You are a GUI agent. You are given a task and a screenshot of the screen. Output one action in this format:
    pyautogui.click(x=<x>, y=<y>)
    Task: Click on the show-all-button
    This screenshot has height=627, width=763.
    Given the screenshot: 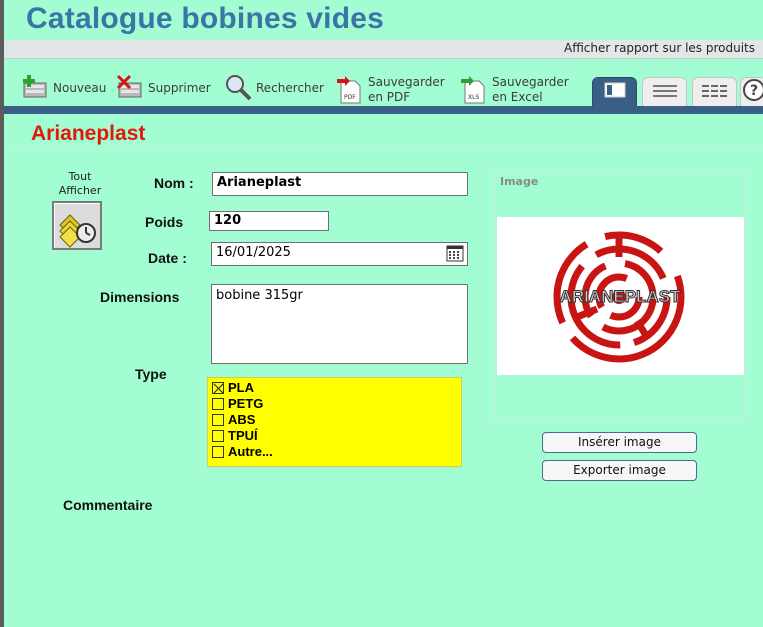 What is the action you would take?
    pyautogui.click(x=77, y=225)
    